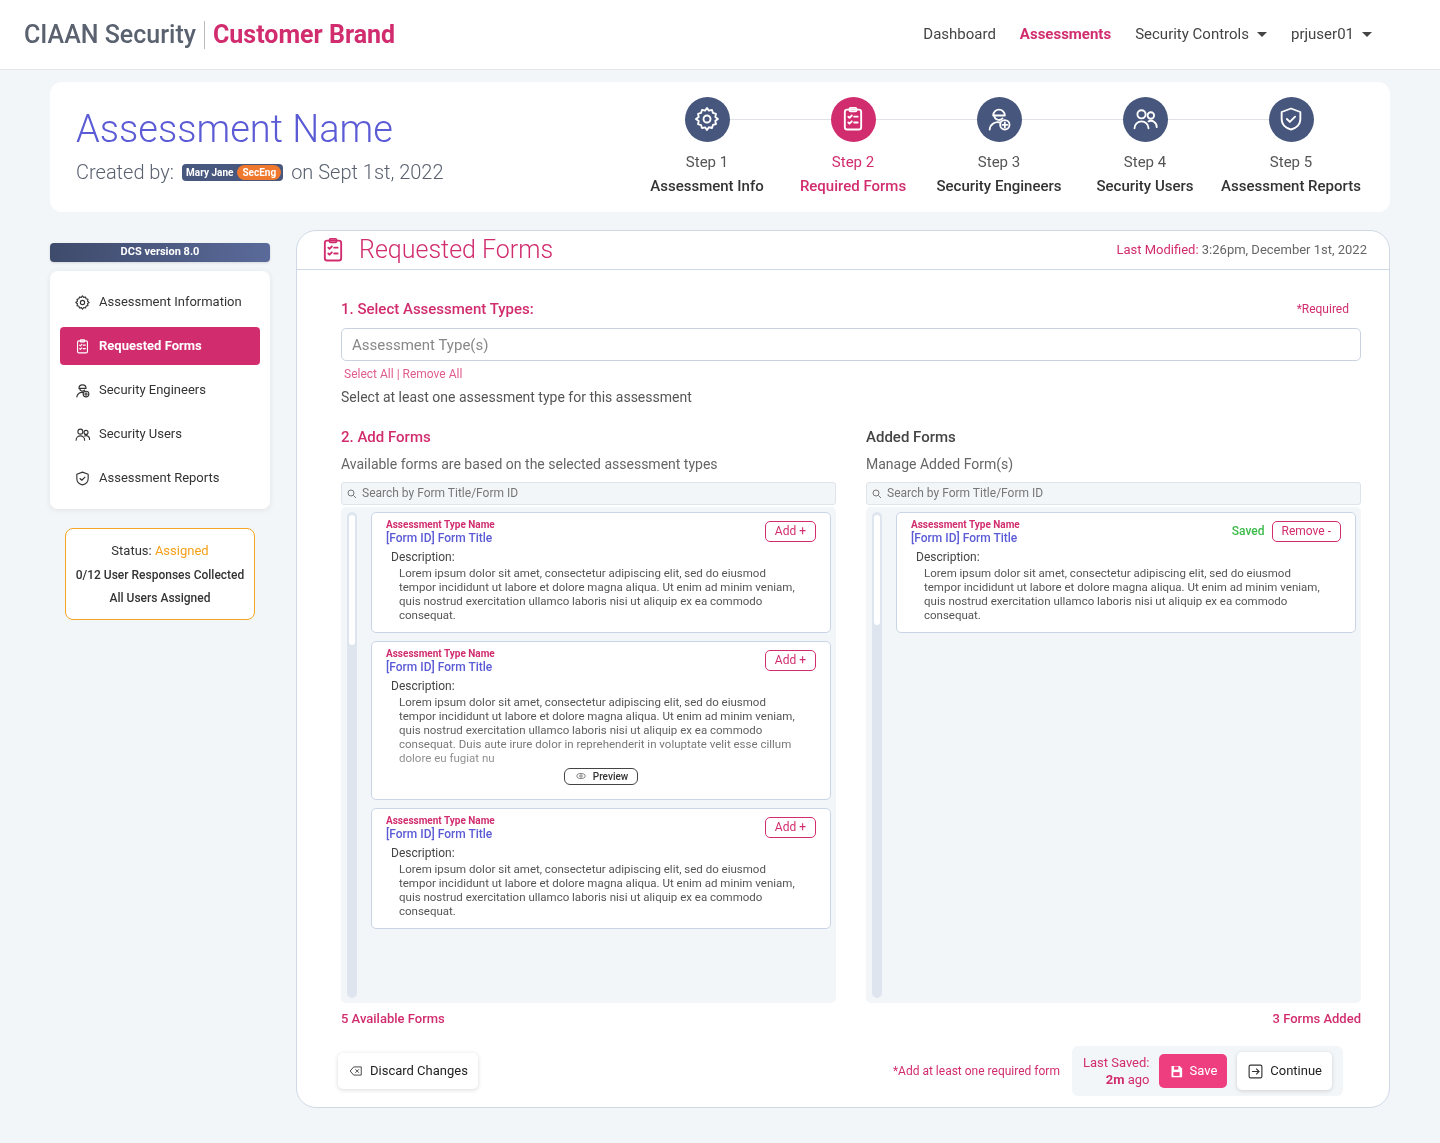 The height and width of the screenshot is (1143, 1440). Describe the element at coordinates (125, 172) in the screenshot. I see `created-by-label: Created by:` at that location.